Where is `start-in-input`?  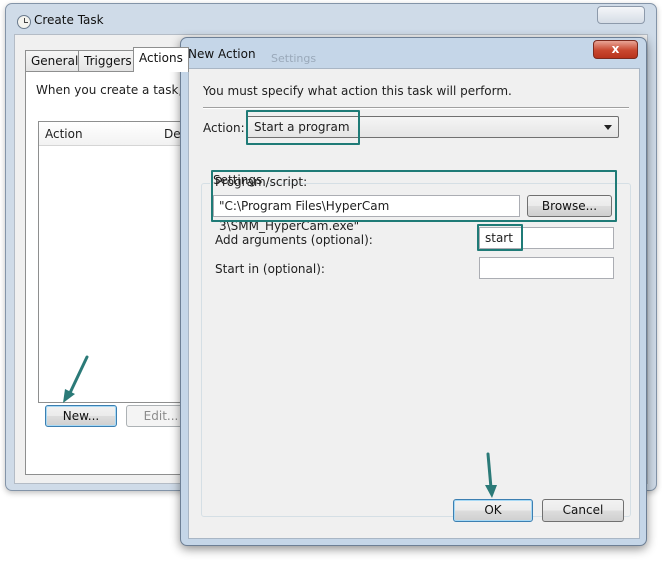 start-in-input is located at coordinates (546, 268).